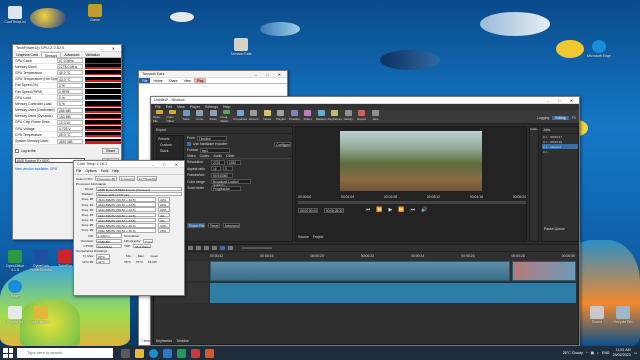 The image size is (640, 360). I want to click on markers-button: Markers, so click(321, 116).